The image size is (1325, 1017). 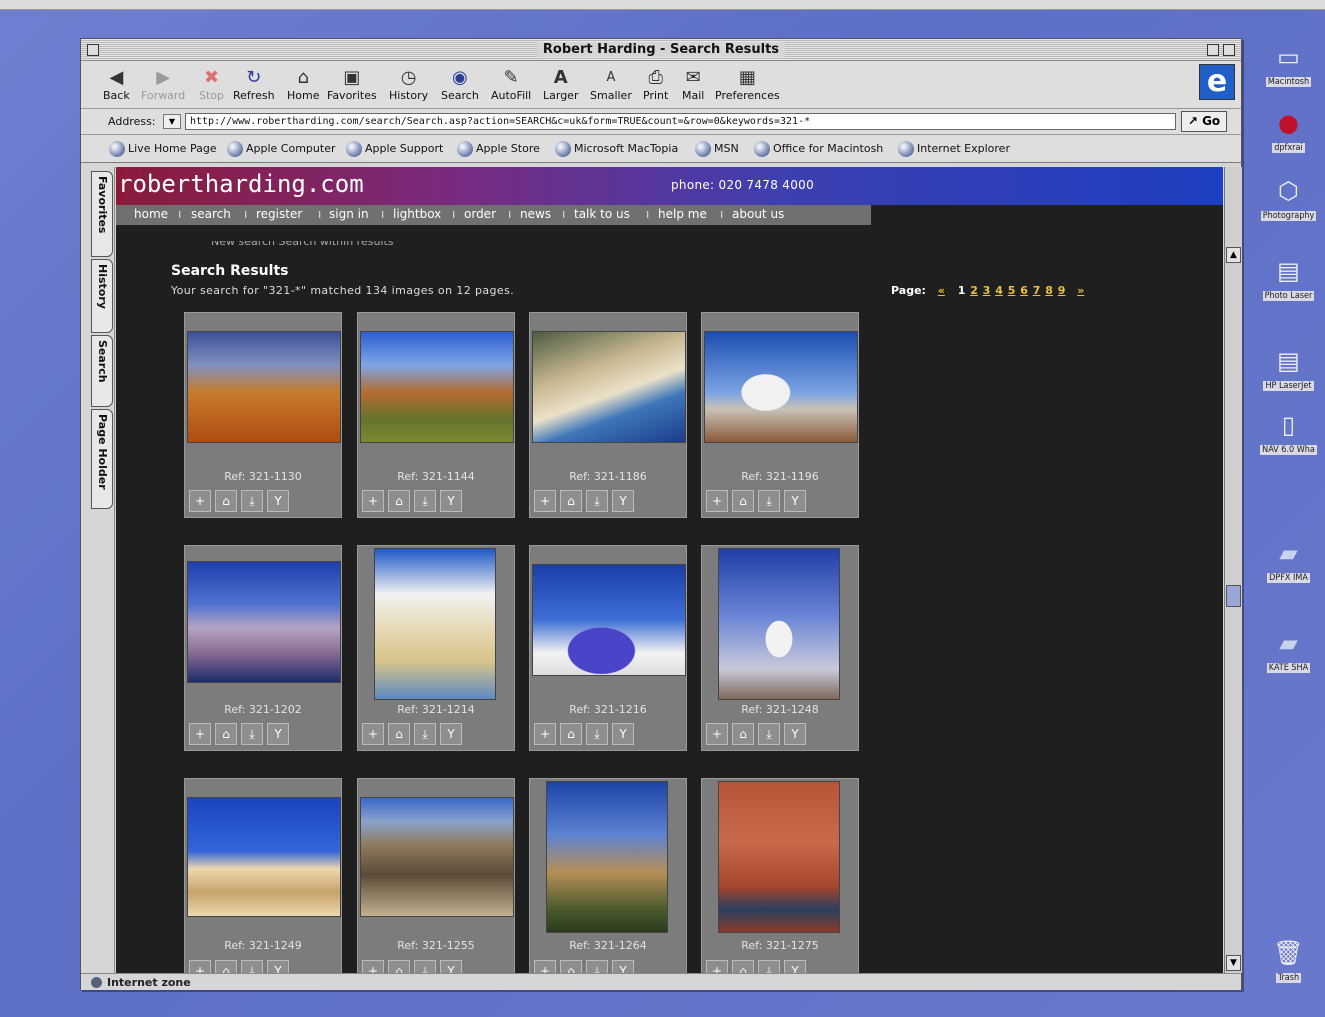 I want to click on back-button: ◀ Back, so click(x=116, y=84).